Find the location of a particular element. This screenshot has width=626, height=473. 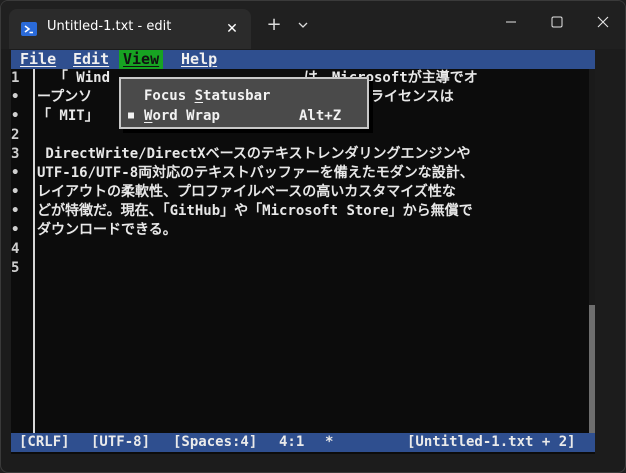

chevron-down-icon is located at coordinates (303, 25).